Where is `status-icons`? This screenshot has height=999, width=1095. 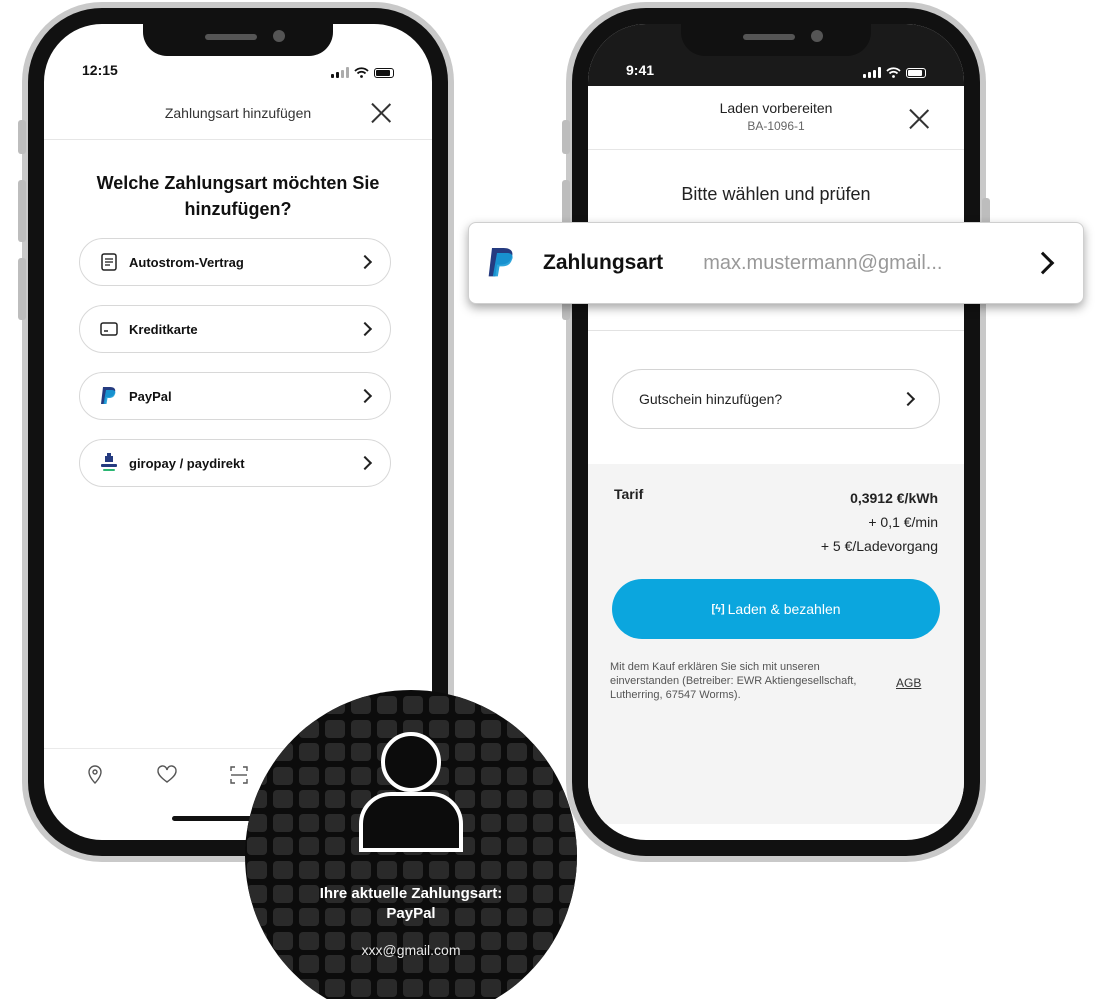
status-icons is located at coordinates (894, 72).